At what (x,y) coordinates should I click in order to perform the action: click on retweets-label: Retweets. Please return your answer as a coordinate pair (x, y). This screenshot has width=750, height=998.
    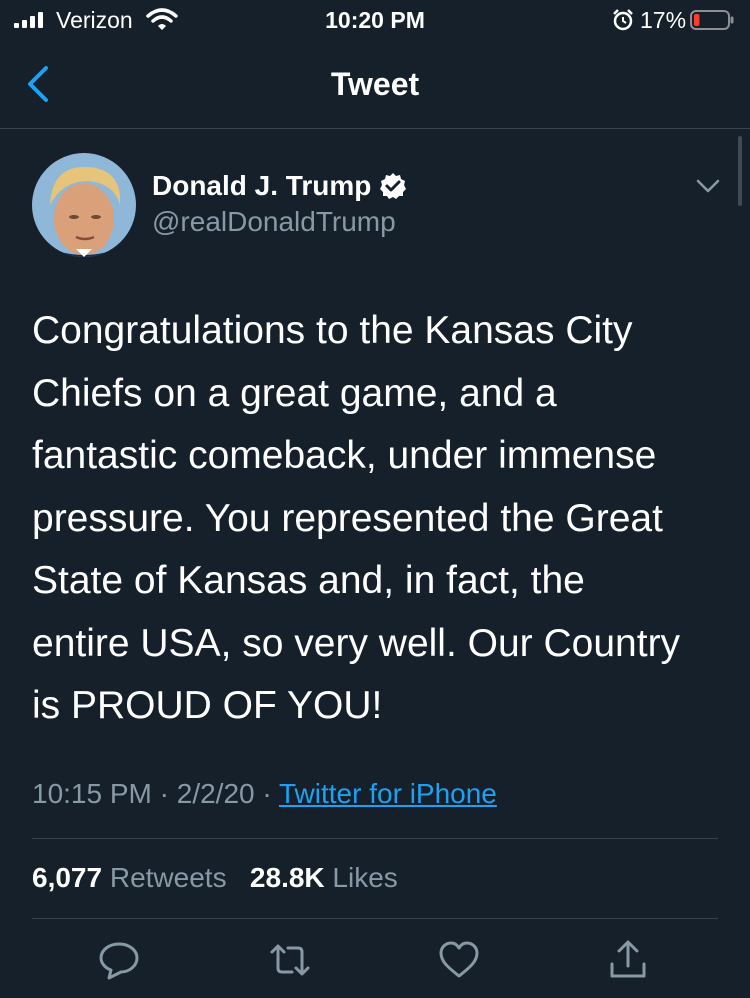
    Looking at the image, I should click on (168, 877).